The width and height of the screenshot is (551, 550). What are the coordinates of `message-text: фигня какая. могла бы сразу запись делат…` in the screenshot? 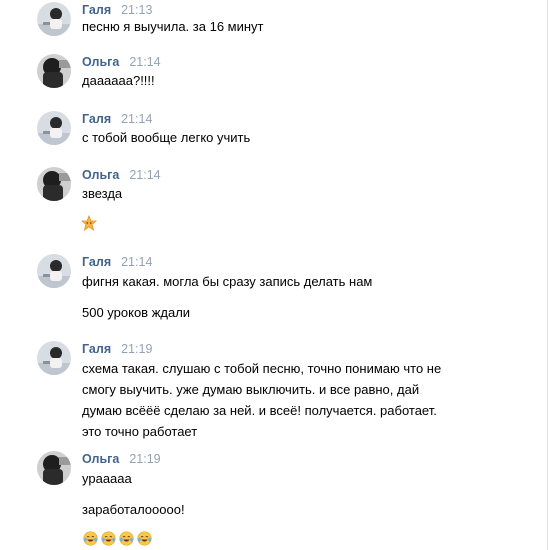 It's located at (227, 281).